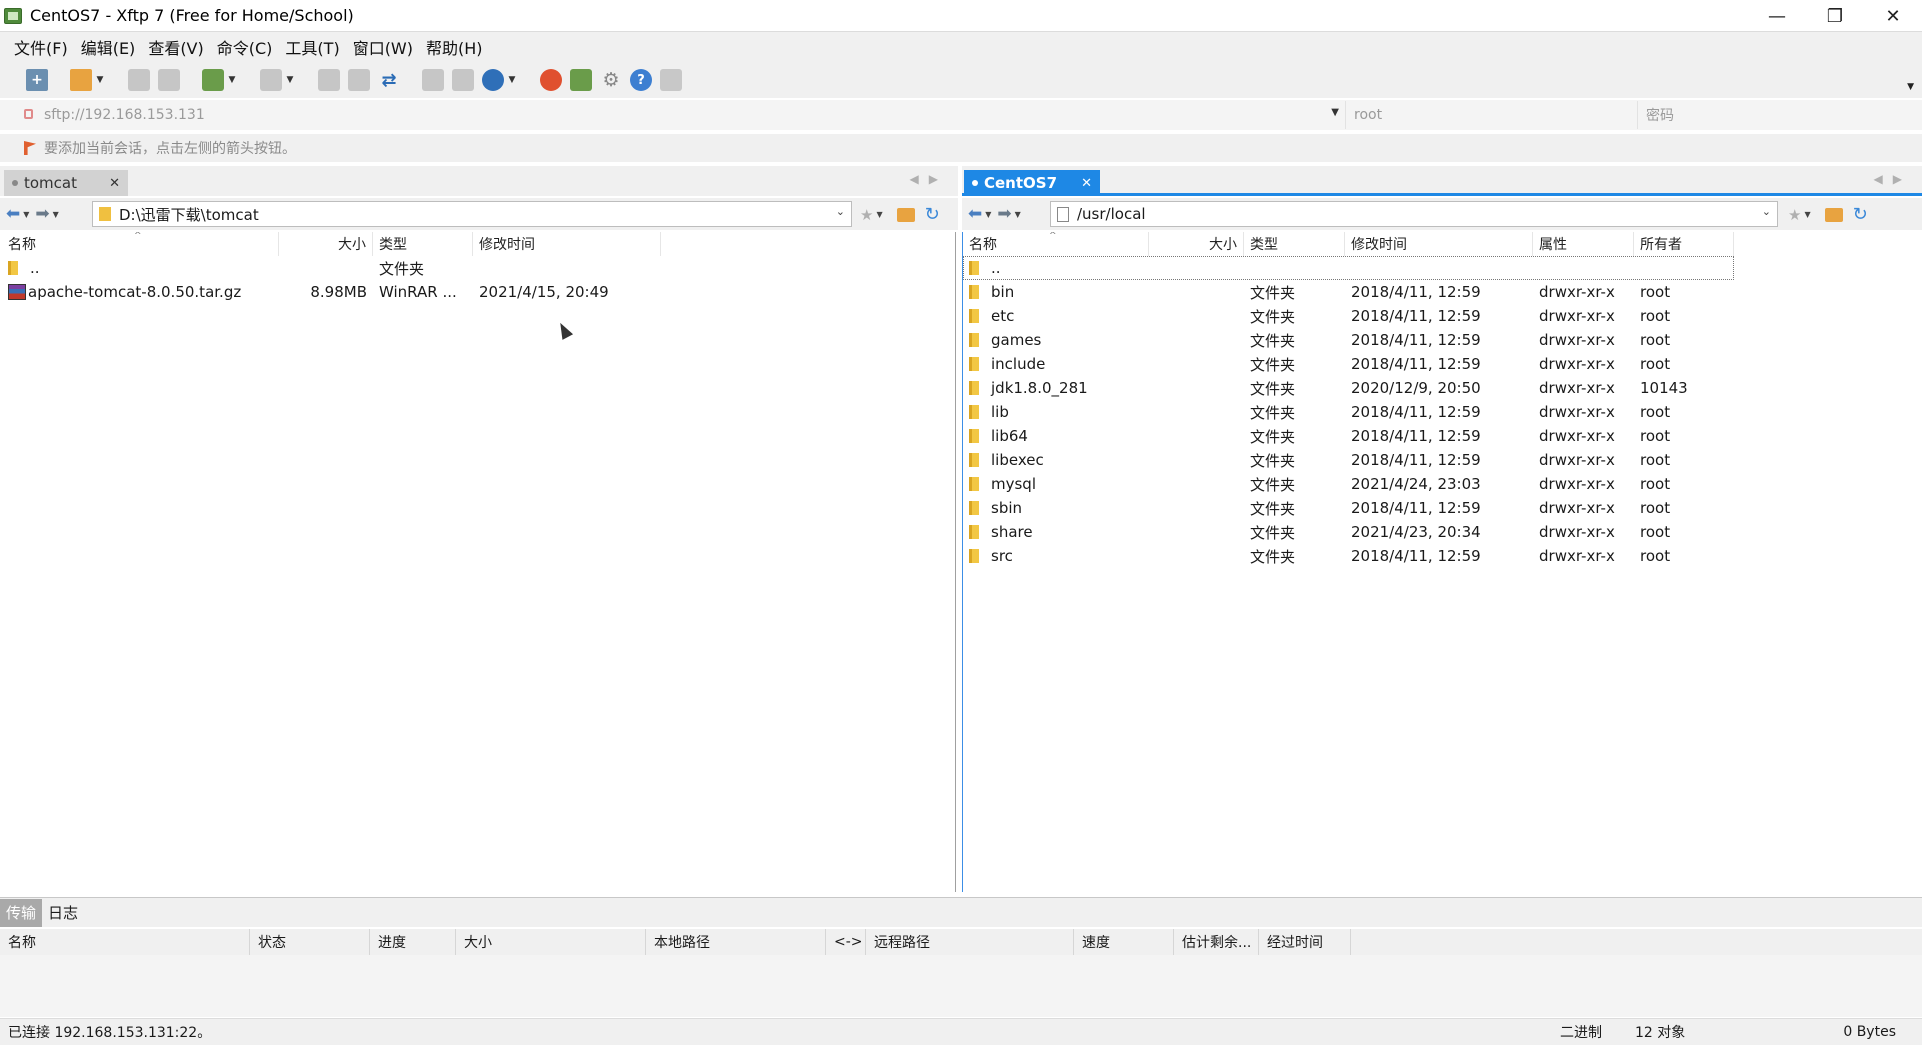 This screenshot has height=1045, width=1922. What do you see at coordinates (478, 268) in the screenshot?
I see `table-row: .. 文件夹` at bounding box center [478, 268].